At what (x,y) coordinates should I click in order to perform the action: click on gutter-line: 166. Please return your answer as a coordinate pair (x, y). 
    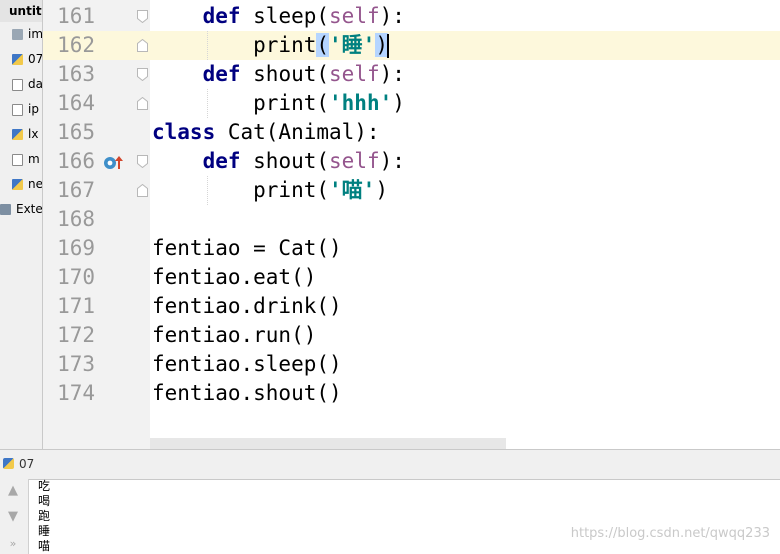
    Looking at the image, I should click on (96, 161).